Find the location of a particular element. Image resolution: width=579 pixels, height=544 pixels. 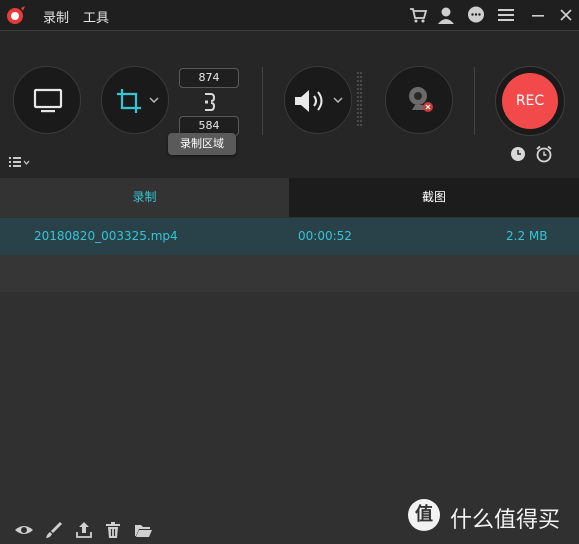

system-audio-button is located at coordinates (318, 100).